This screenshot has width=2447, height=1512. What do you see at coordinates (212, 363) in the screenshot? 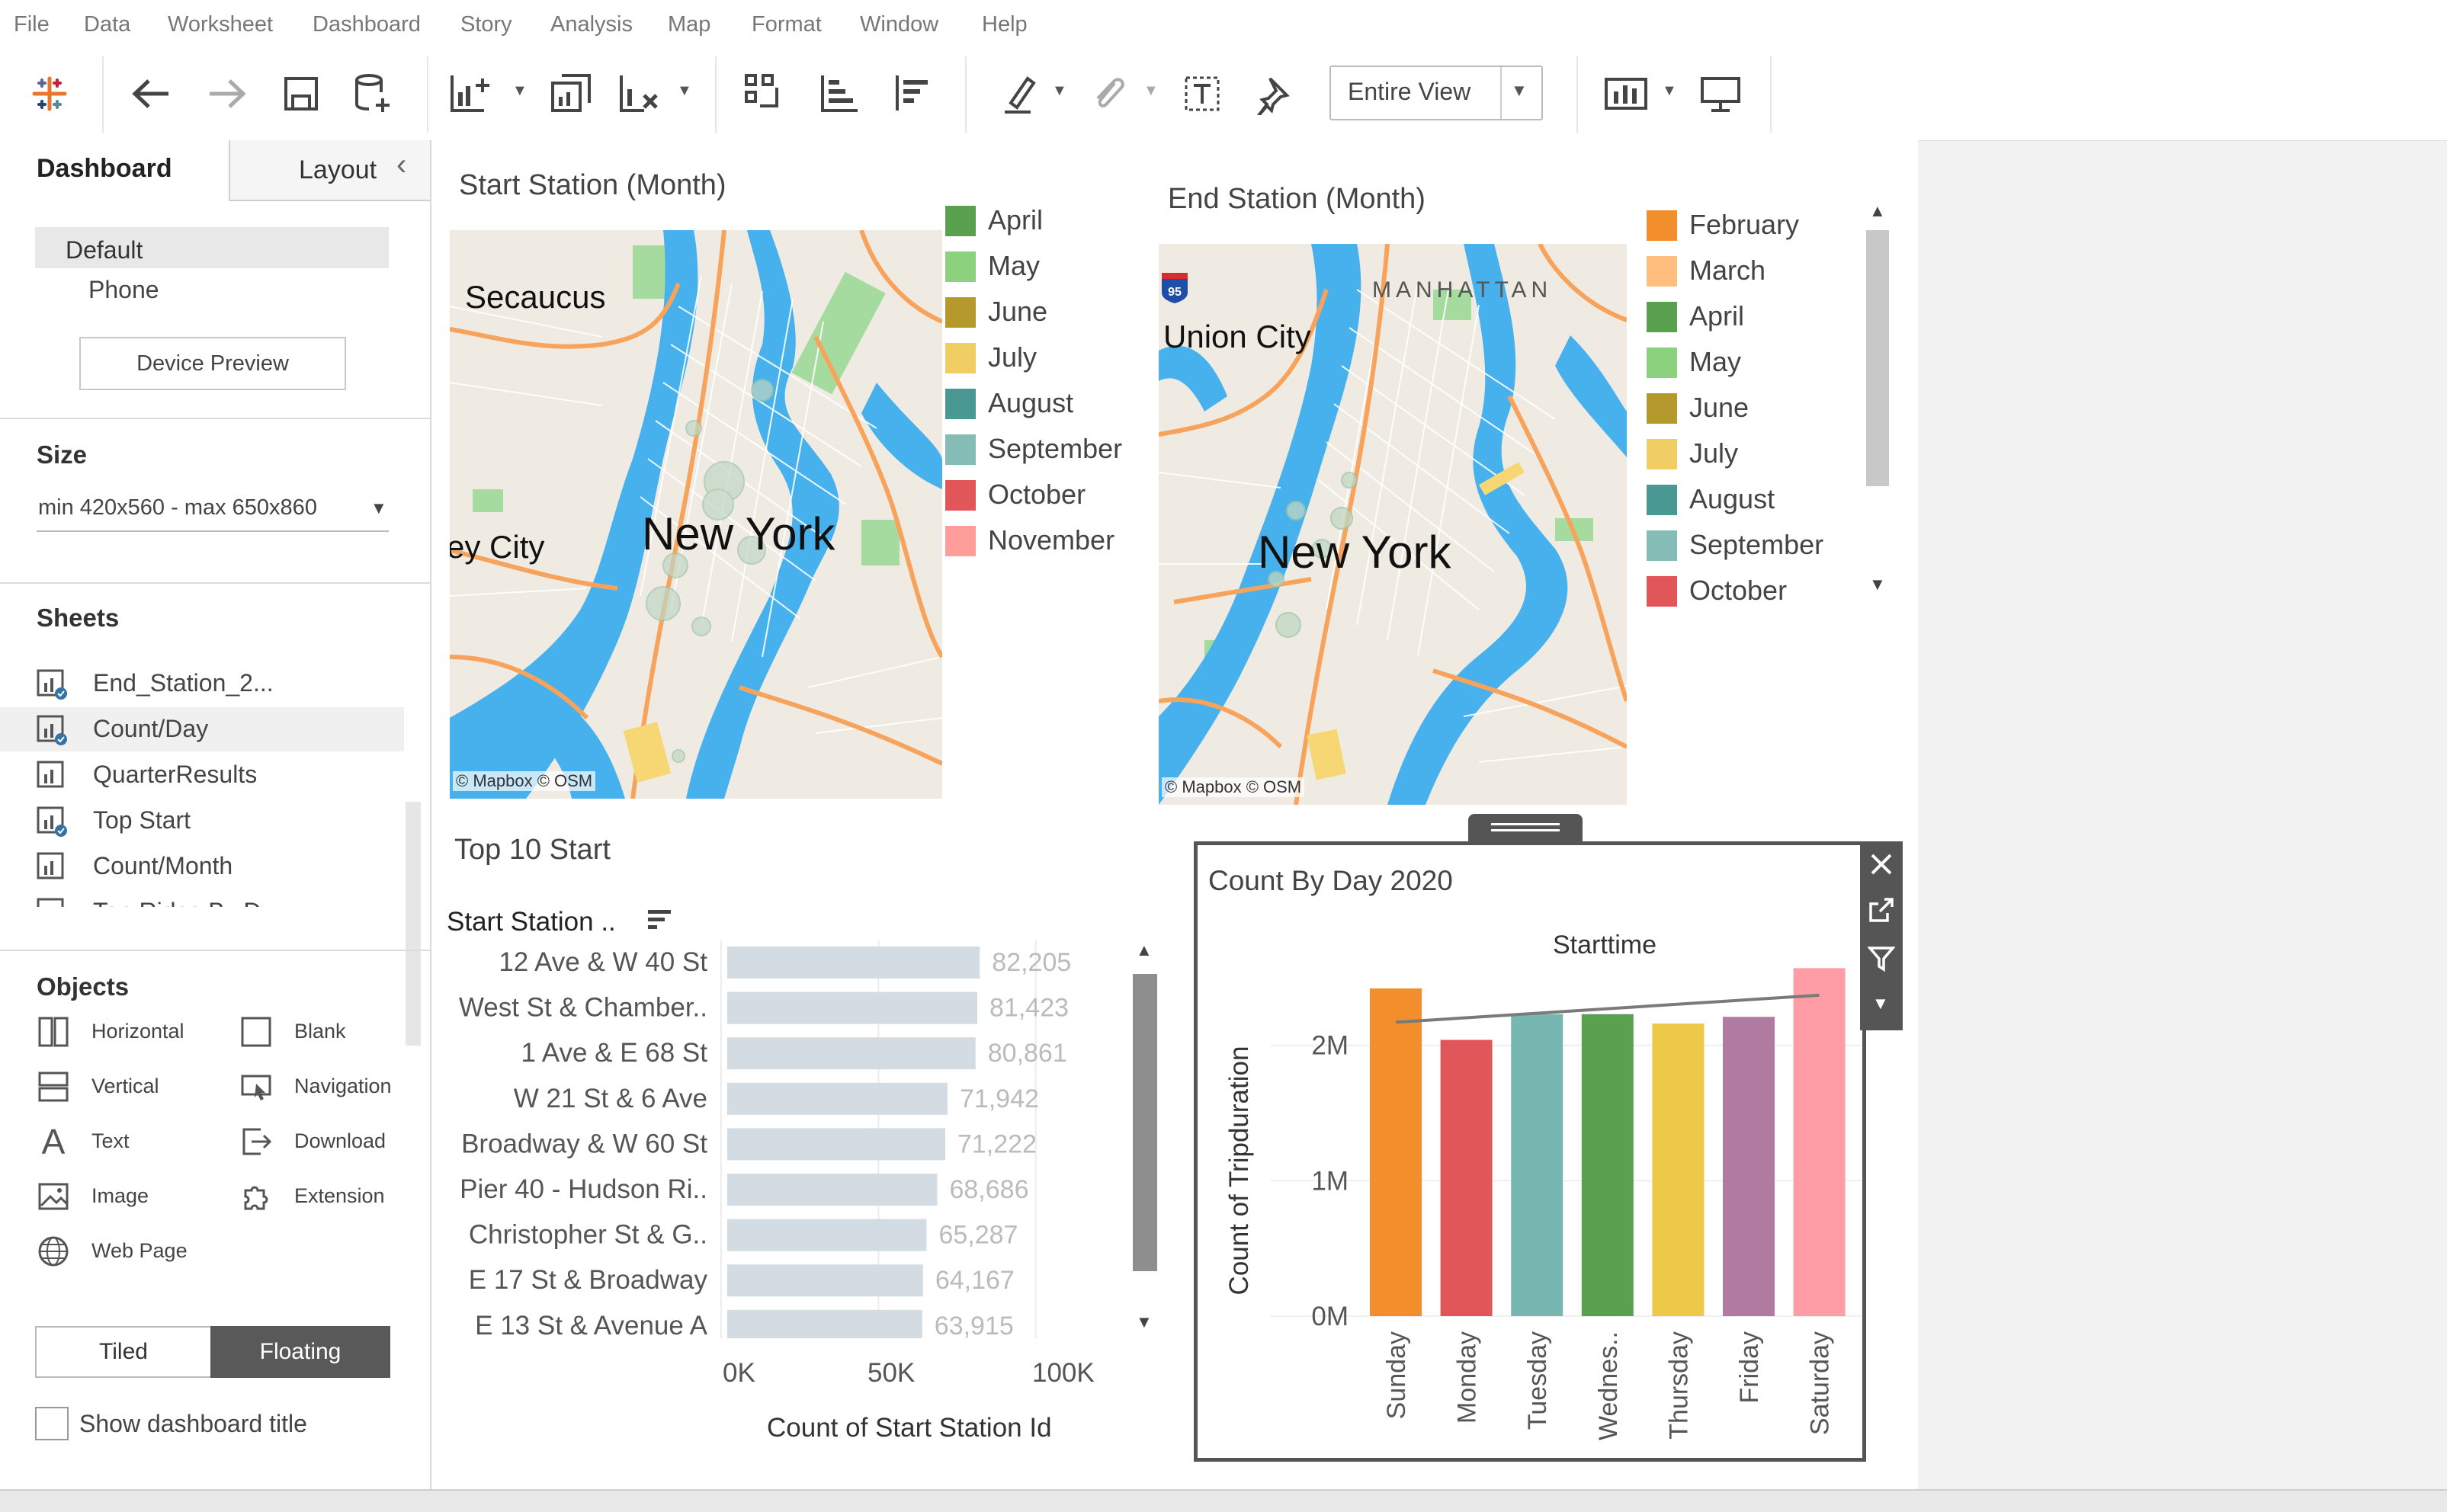
I see `device-preview-button: Device Preview` at bounding box center [212, 363].